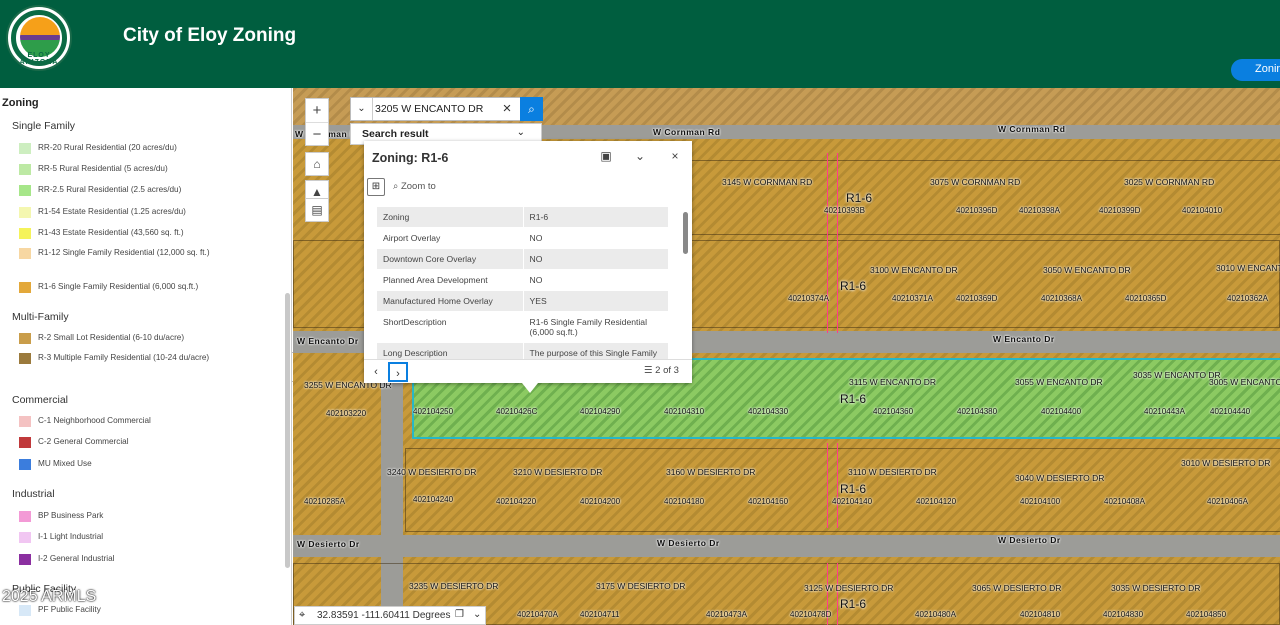 The height and width of the screenshot is (625, 1280). Describe the element at coordinates (116, 190) in the screenshot. I see `legend-item: RR-2.5 Rural Residential (2.5 acres/du)` at that location.